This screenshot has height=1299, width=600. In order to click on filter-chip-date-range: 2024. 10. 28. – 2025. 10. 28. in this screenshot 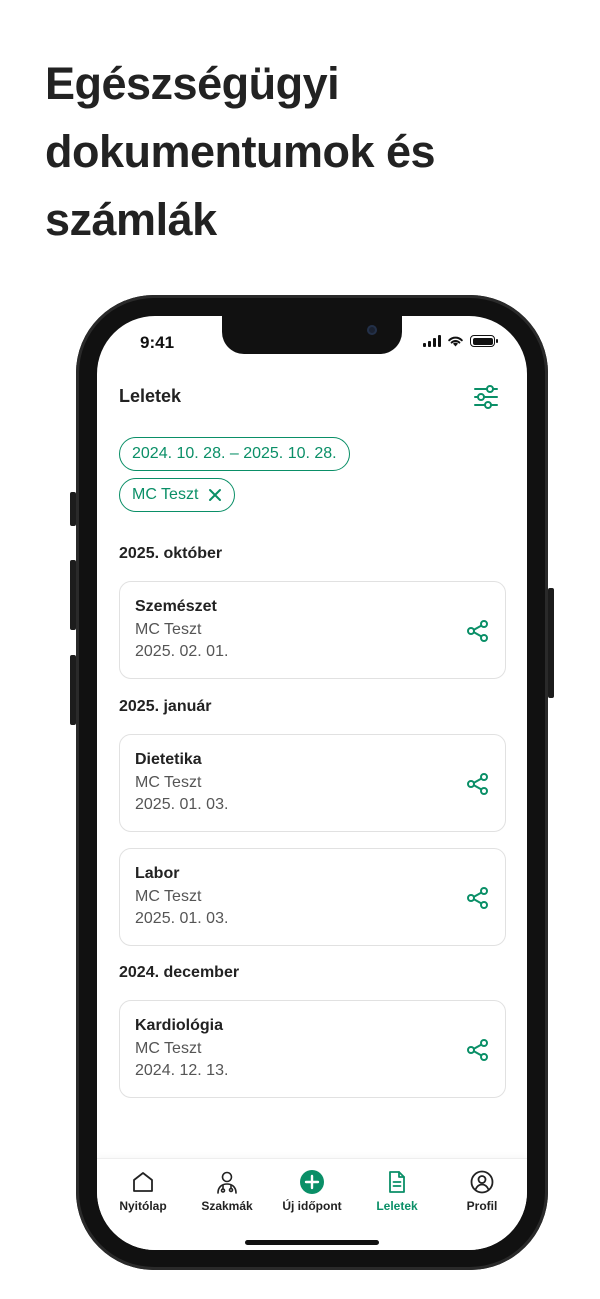, I will do `click(234, 454)`.